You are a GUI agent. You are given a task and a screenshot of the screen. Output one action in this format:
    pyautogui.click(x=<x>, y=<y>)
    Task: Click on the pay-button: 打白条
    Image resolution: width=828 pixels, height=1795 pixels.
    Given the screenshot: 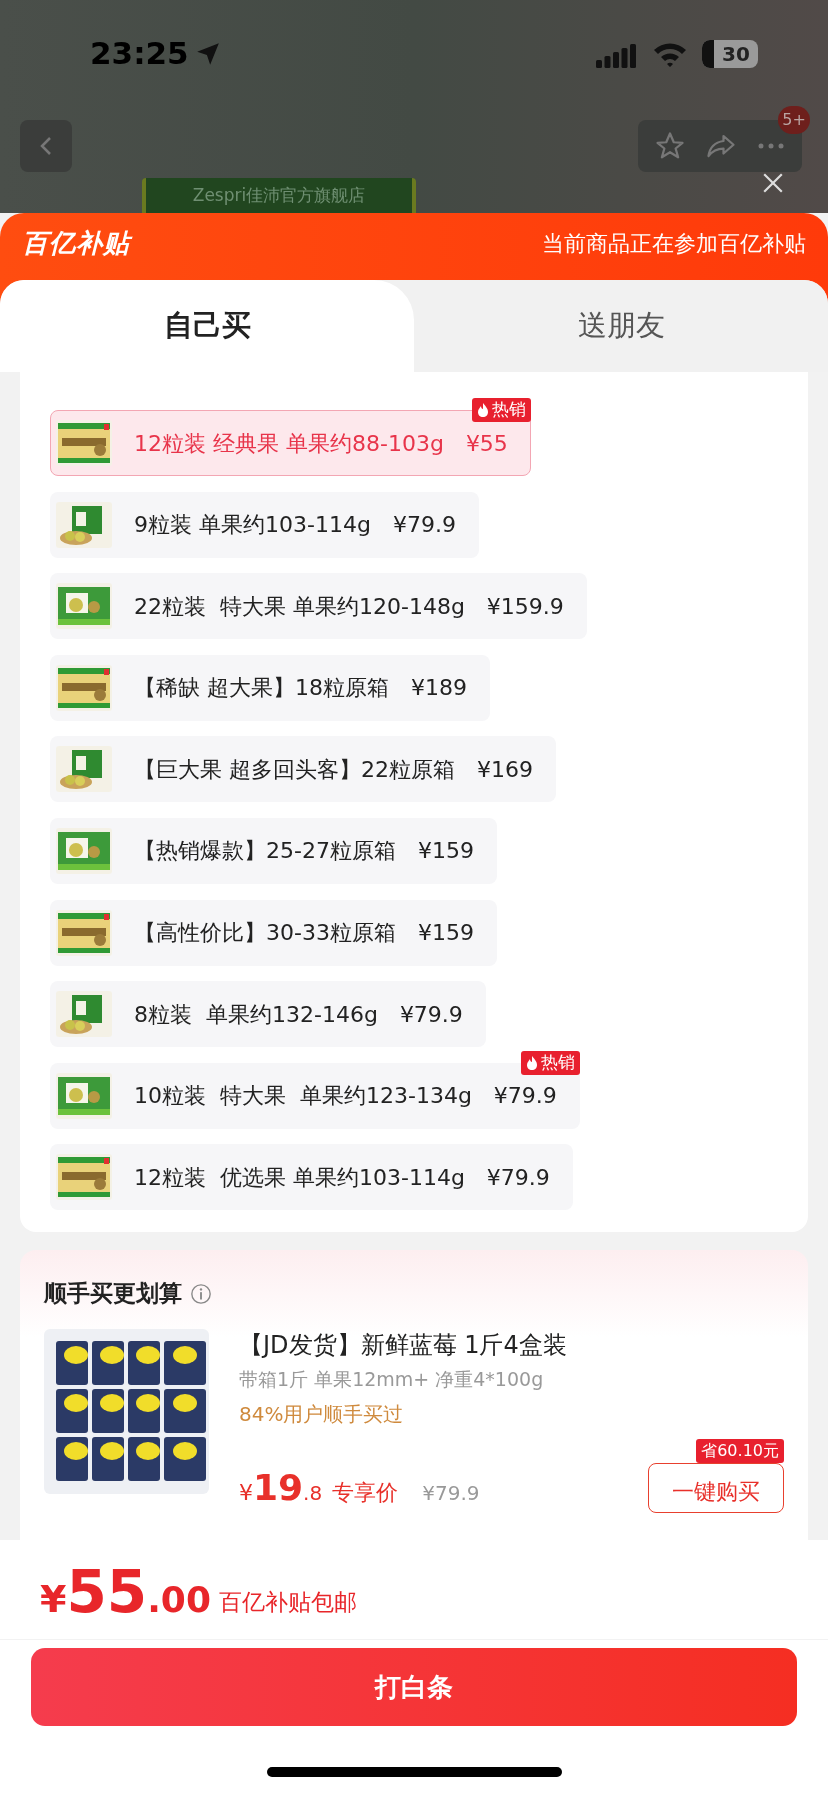 What is the action you would take?
    pyautogui.click(x=414, y=1687)
    